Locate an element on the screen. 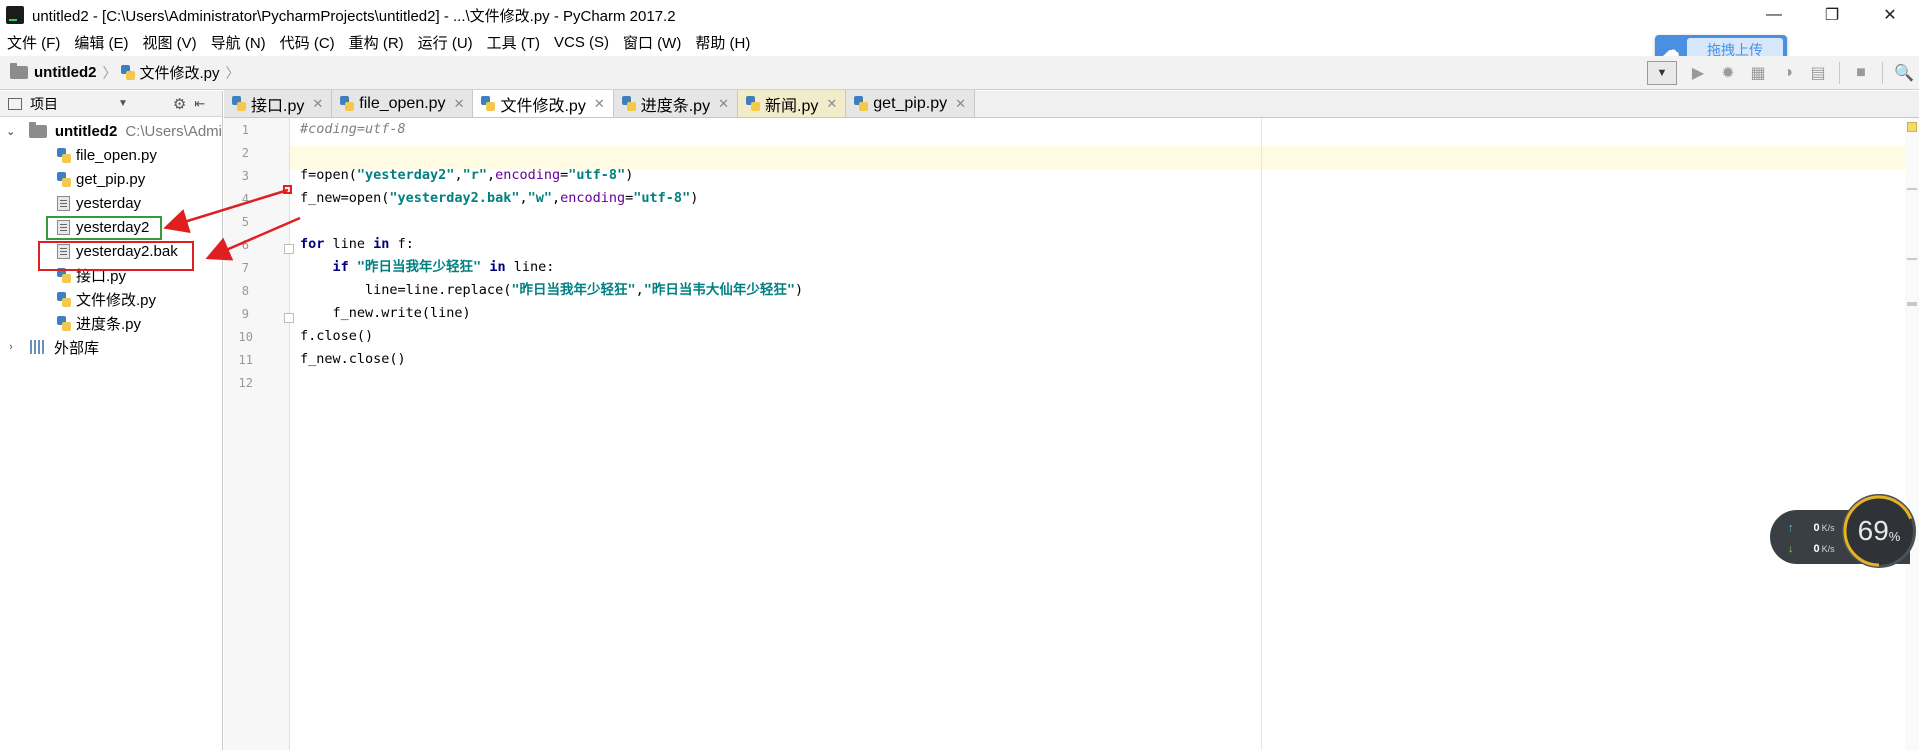 Image resolution: width=1919 pixels, height=750 pixels. debug-button: ✹ is located at coordinates (1728, 73).